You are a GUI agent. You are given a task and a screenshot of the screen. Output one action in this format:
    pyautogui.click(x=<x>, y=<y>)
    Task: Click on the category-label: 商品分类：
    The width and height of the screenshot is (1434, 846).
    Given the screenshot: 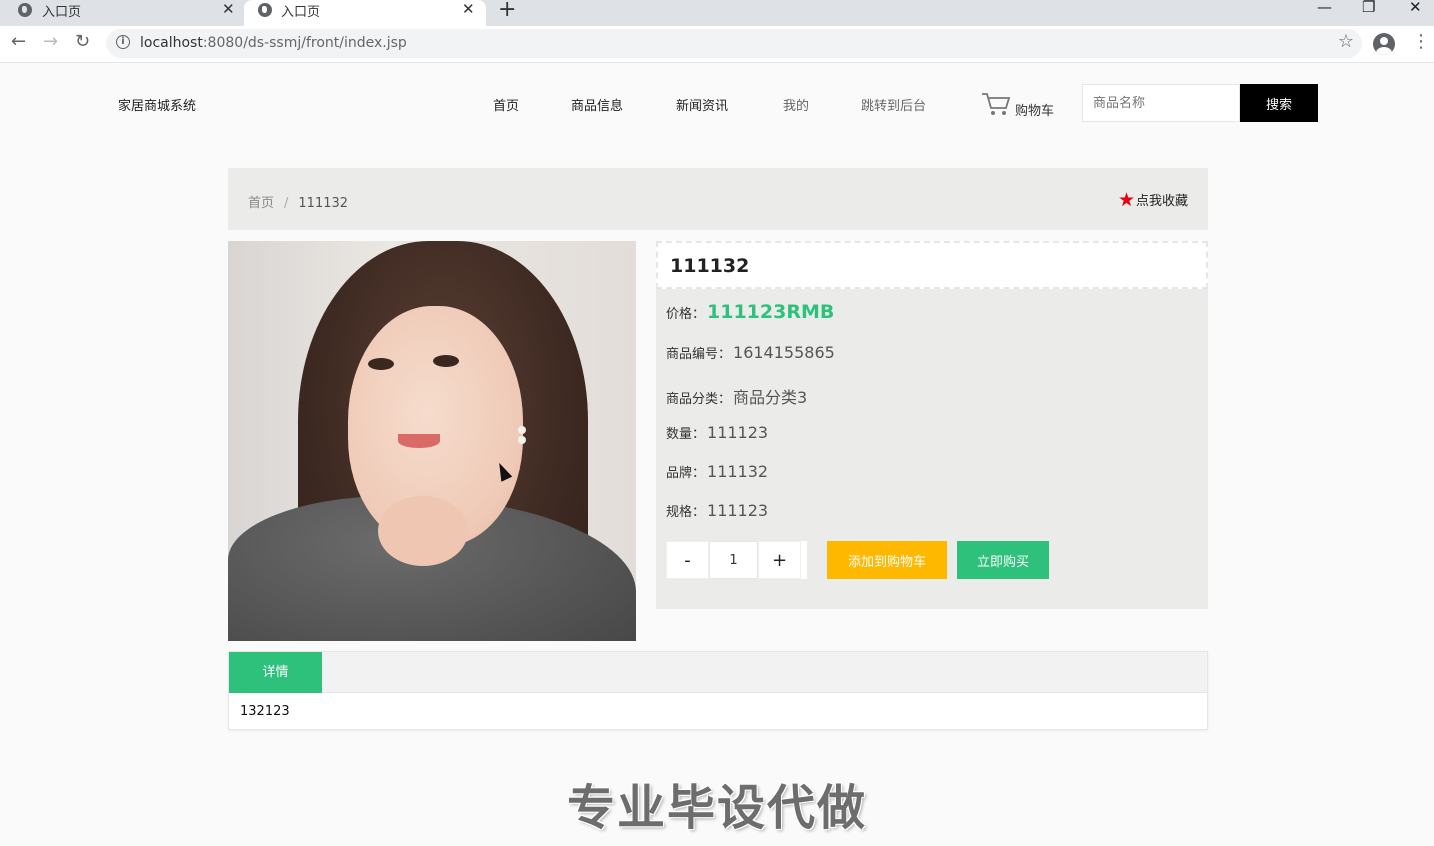 What is the action you would take?
    pyautogui.click(x=699, y=399)
    